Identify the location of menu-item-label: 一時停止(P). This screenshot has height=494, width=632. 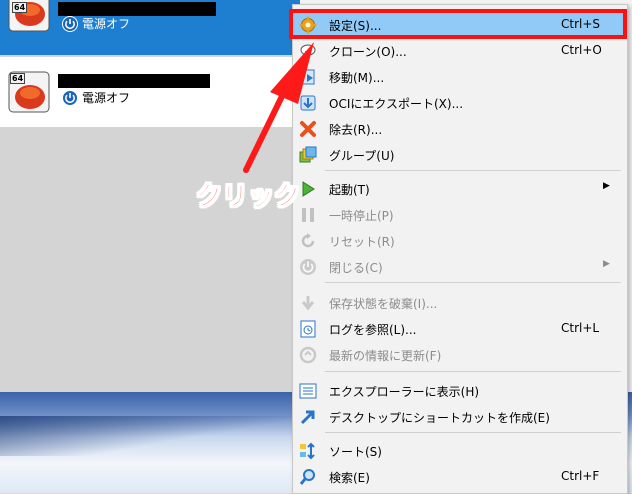
(361, 216).